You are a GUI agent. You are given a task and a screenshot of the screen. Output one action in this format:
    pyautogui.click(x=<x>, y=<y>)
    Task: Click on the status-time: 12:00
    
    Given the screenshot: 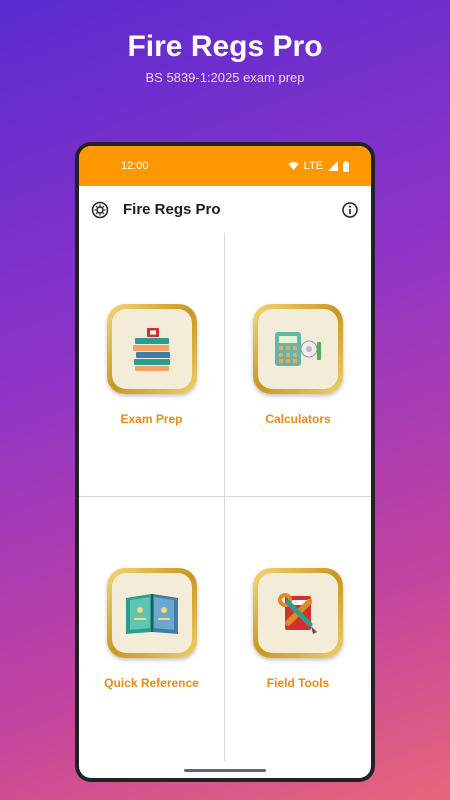 What is the action you would take?
    pyautogui.click(x=135, y=166)
    